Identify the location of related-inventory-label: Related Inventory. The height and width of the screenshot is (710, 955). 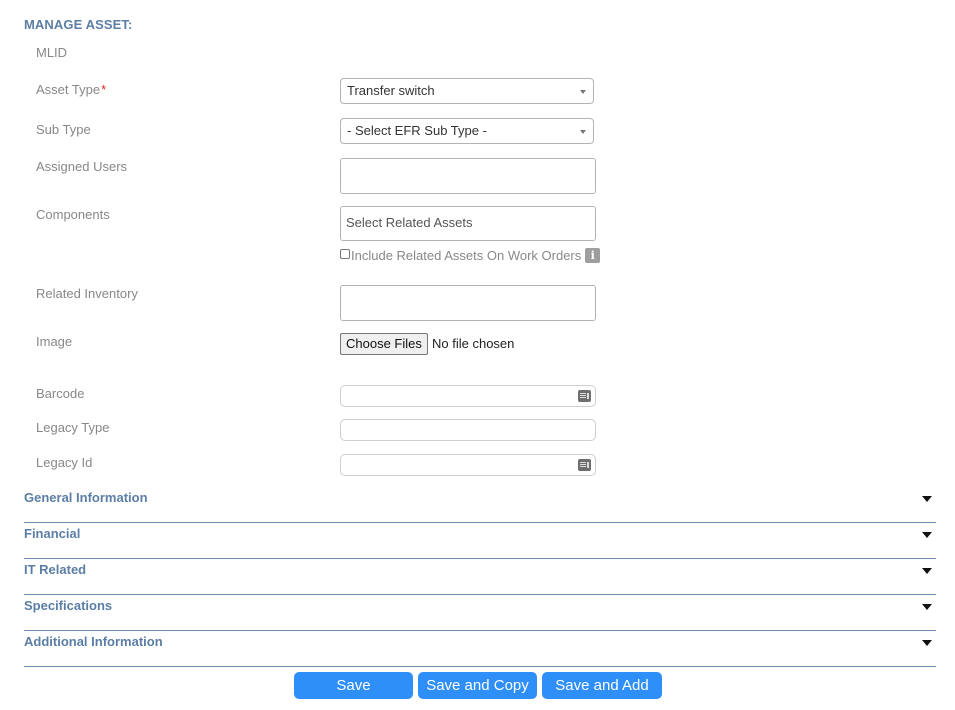
(87, 293).